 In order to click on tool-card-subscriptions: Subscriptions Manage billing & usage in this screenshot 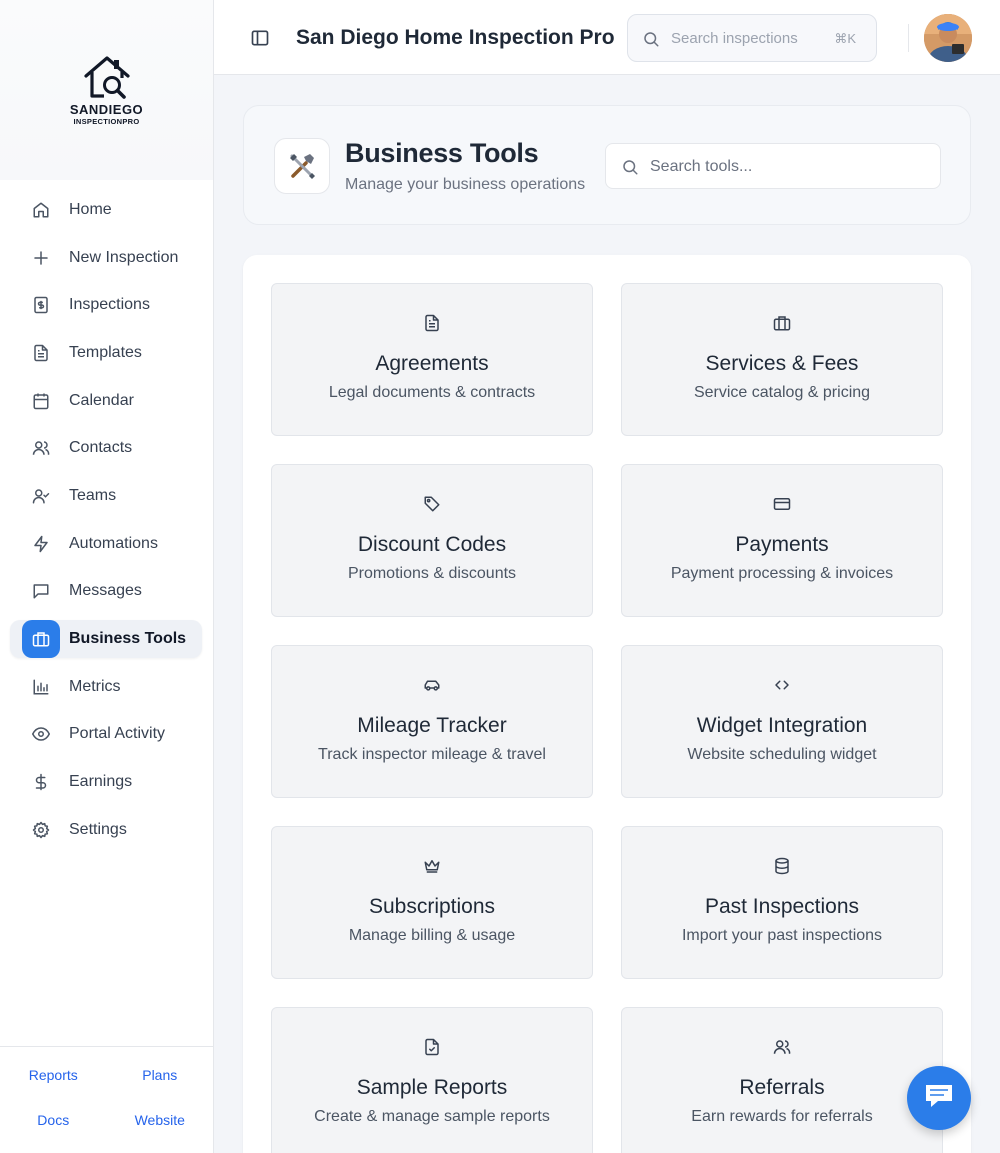, I will do `click(432, 902)`.